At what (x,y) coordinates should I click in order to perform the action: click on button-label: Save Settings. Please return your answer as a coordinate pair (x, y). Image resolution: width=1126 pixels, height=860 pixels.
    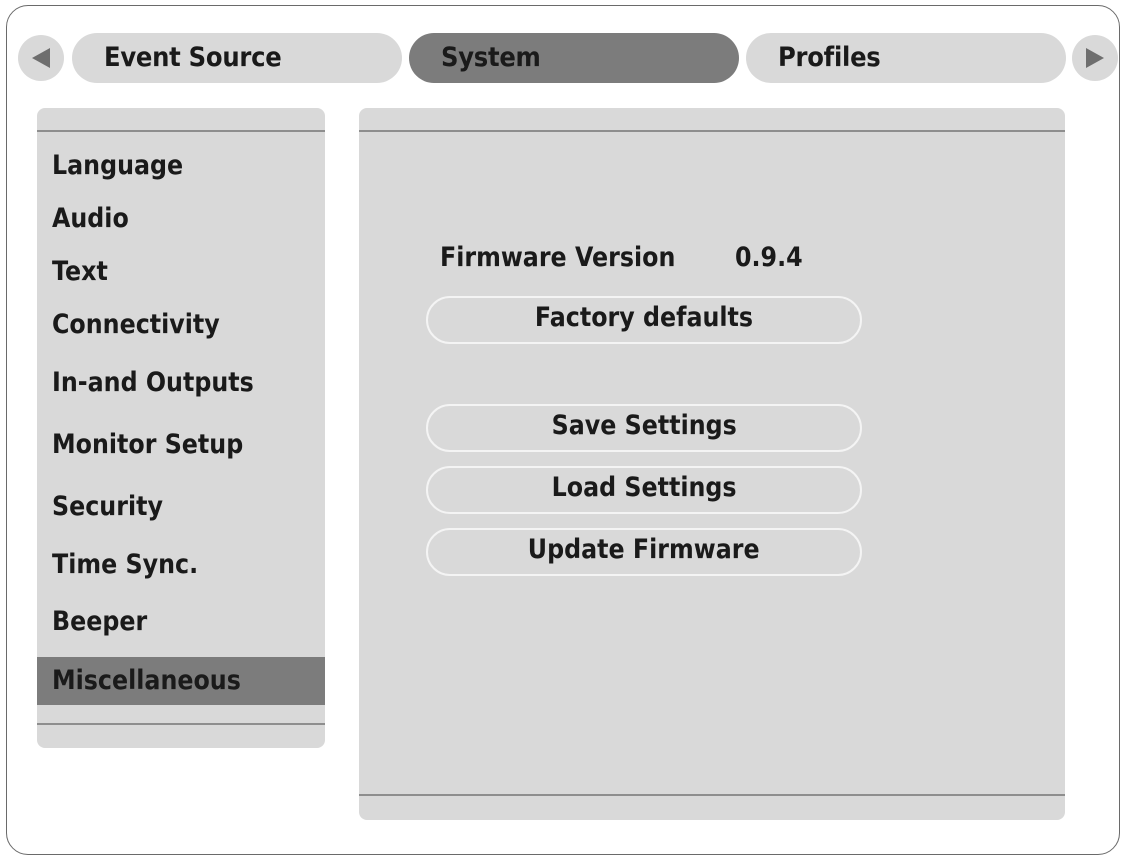
    Looking at the image, I should click on (644, 425).